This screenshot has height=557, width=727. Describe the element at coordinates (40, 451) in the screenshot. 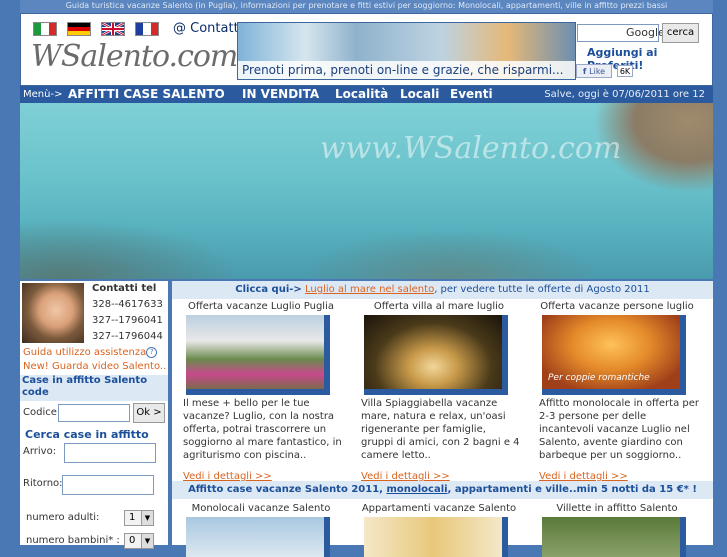

I see `arrivo-label: Arrivo:` at that location.